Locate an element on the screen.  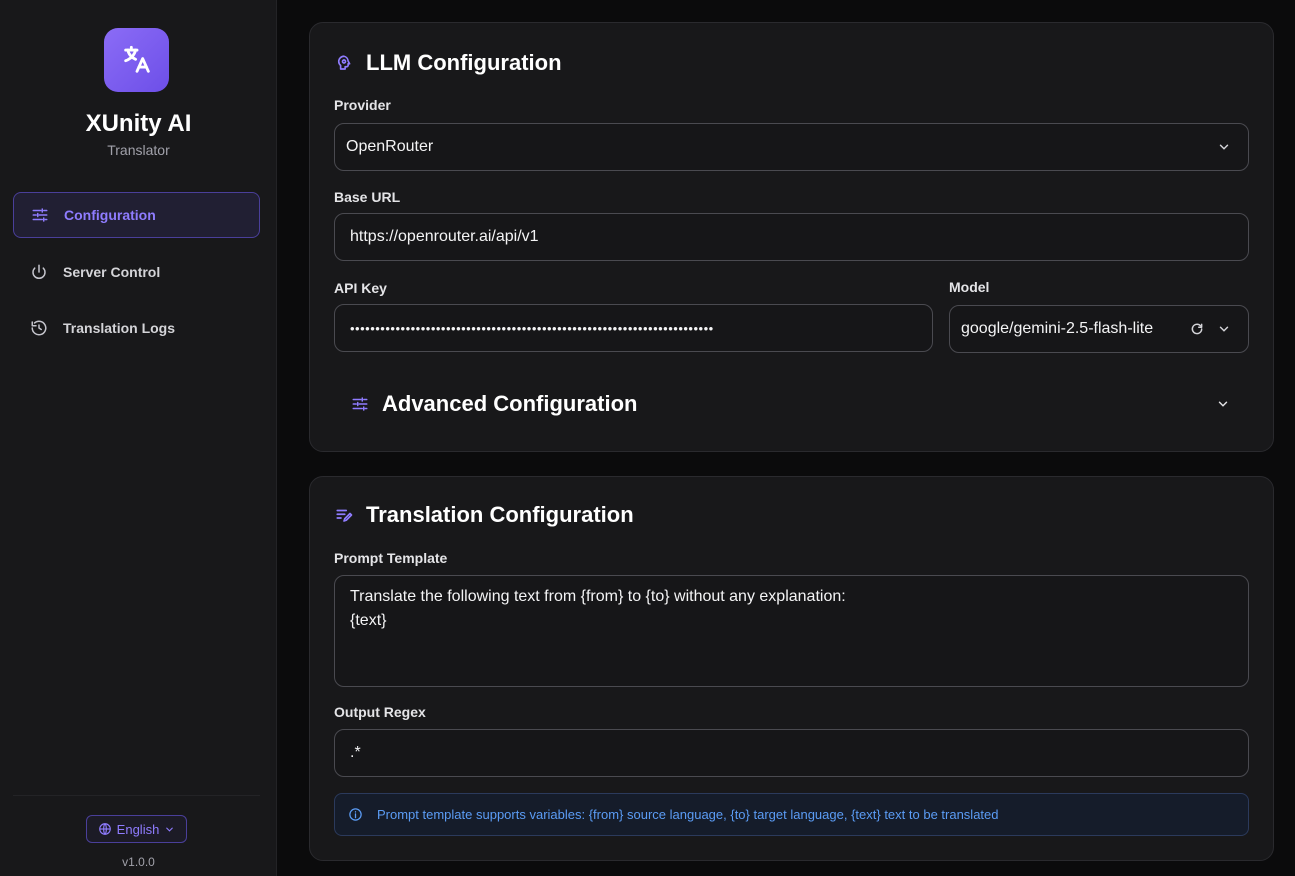
sidebar-item-label: Translation Logs is located at coordinates (119, 328).